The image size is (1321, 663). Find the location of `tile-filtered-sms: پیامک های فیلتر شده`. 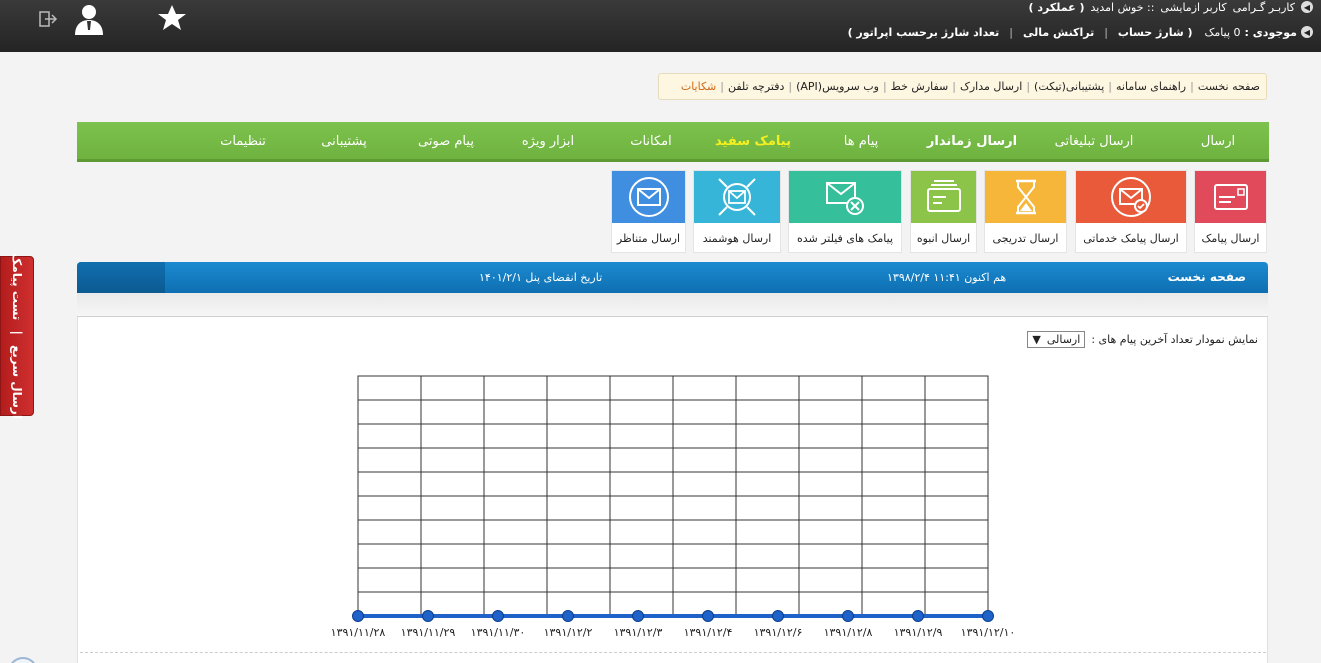

tile-filtered-sms: پیامک های فیلتر شده is located at coordinates (845, 211).